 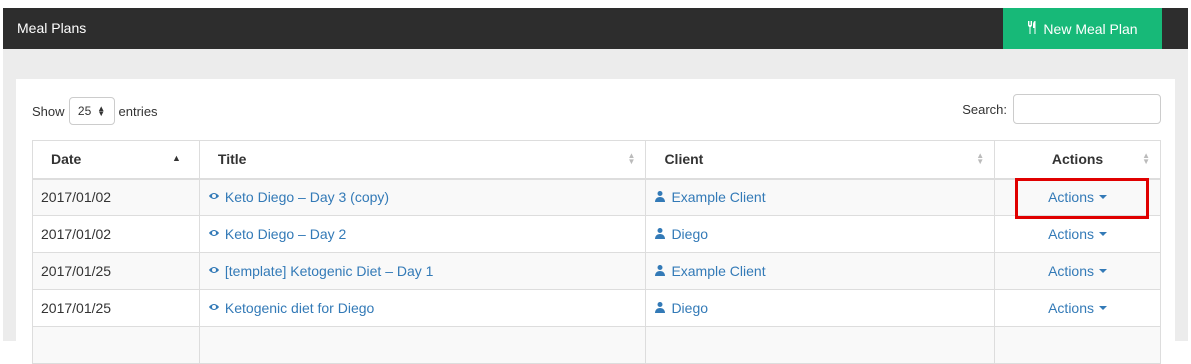 I want to click on title-cell, so click(x=422, y=345).